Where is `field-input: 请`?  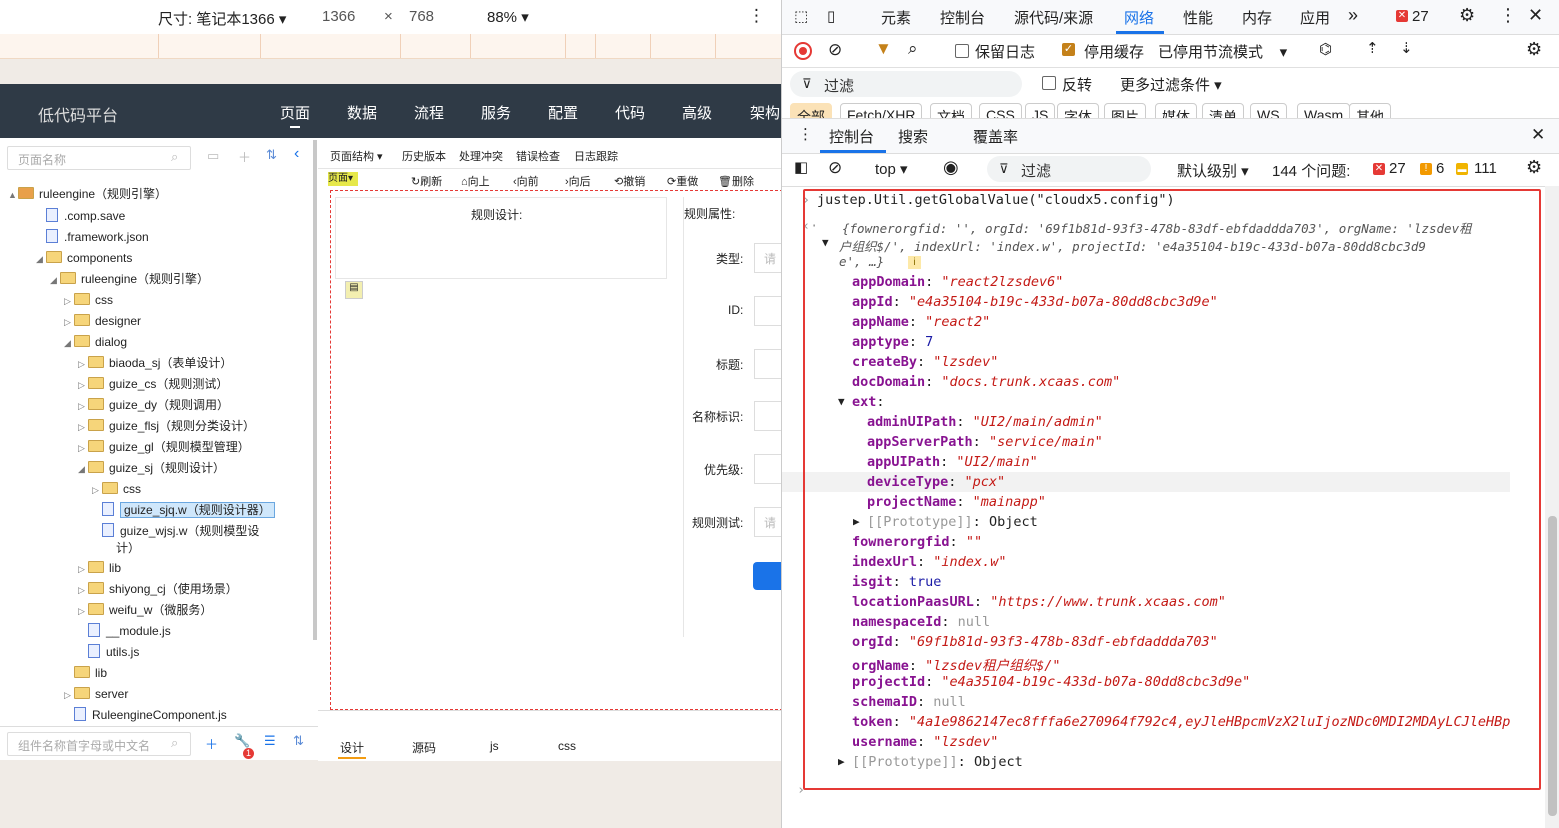 field-input: 请 is located at coordinates (767, 258).